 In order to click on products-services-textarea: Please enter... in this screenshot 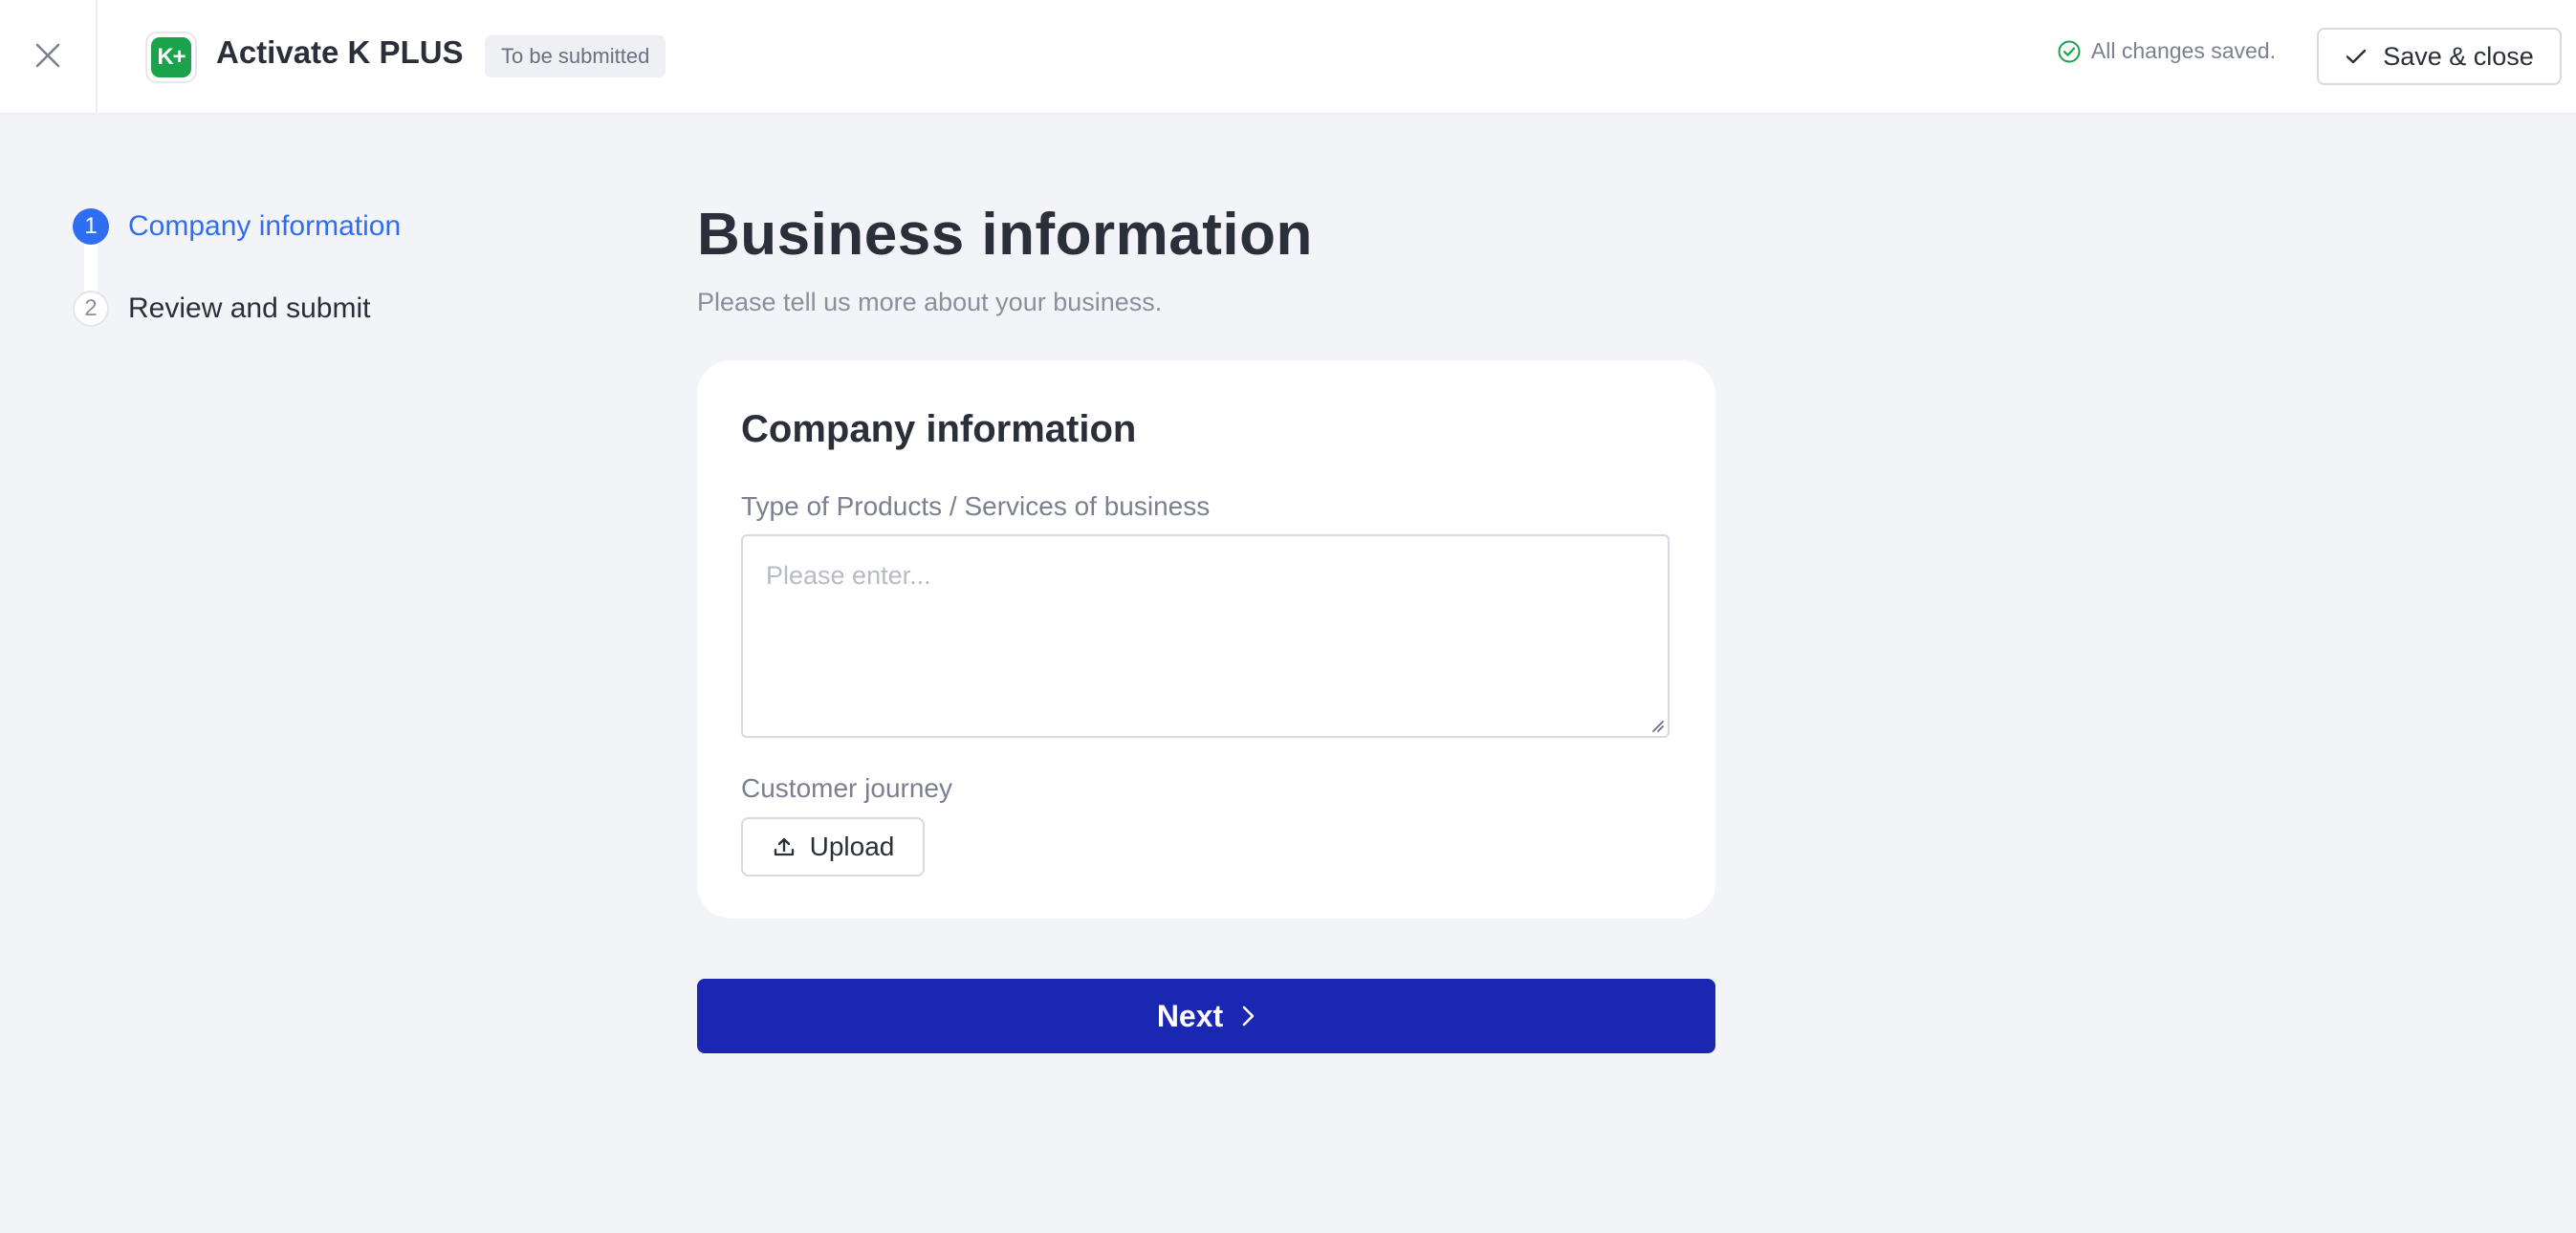, I will do `click(1205, 636)`.